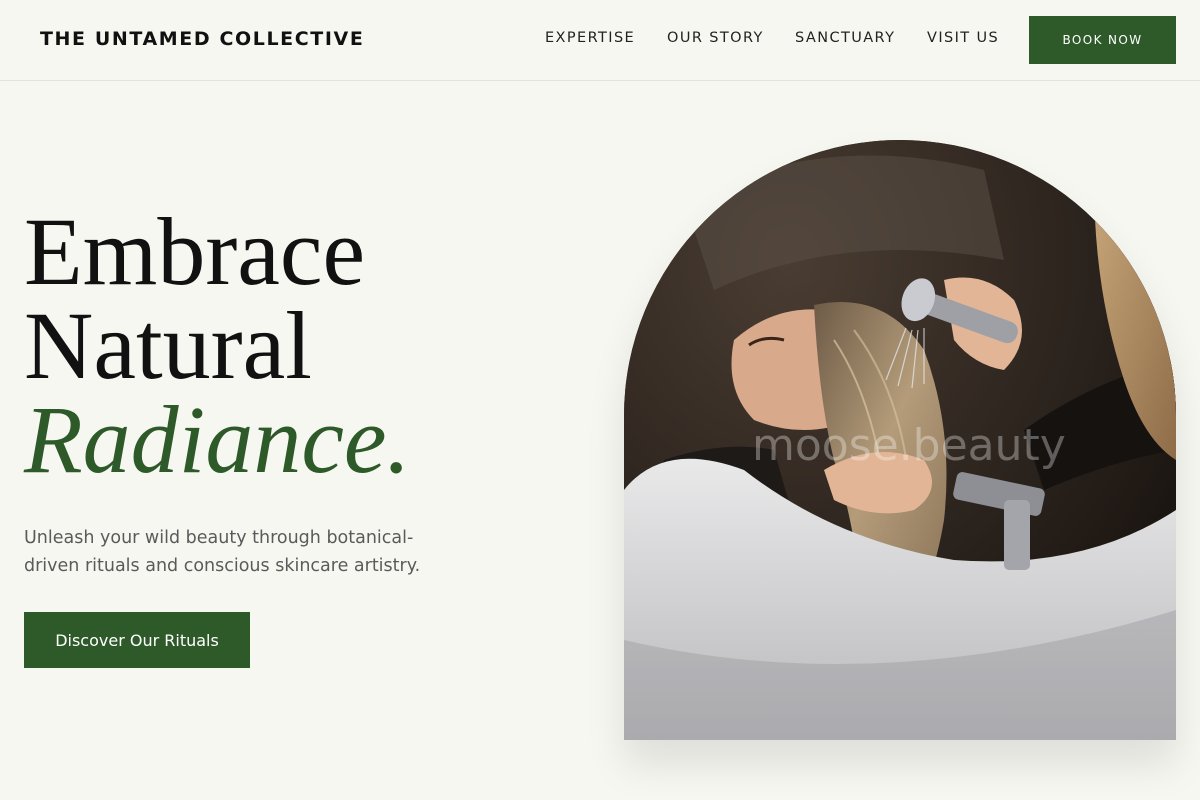 The height and width of the screenshot is (800, 1200). What do you see at coordinates (137, 640) in the screenshot?
I see `discover-rituals-button: Discover Our Rituals` at bounding box center [137, 640].